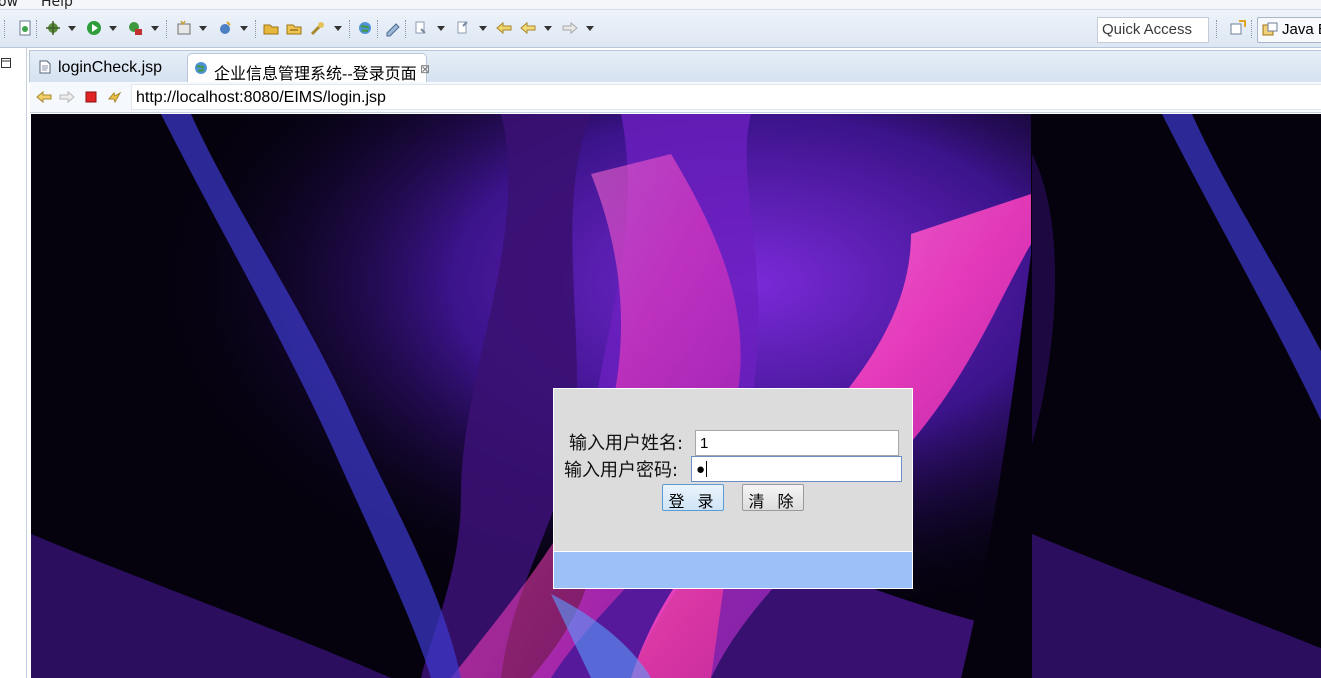 Image resolution: width=1321 pixels, height=678 pixels. I want to click on next-annotation-dropdown-icon, so click(441, 28).